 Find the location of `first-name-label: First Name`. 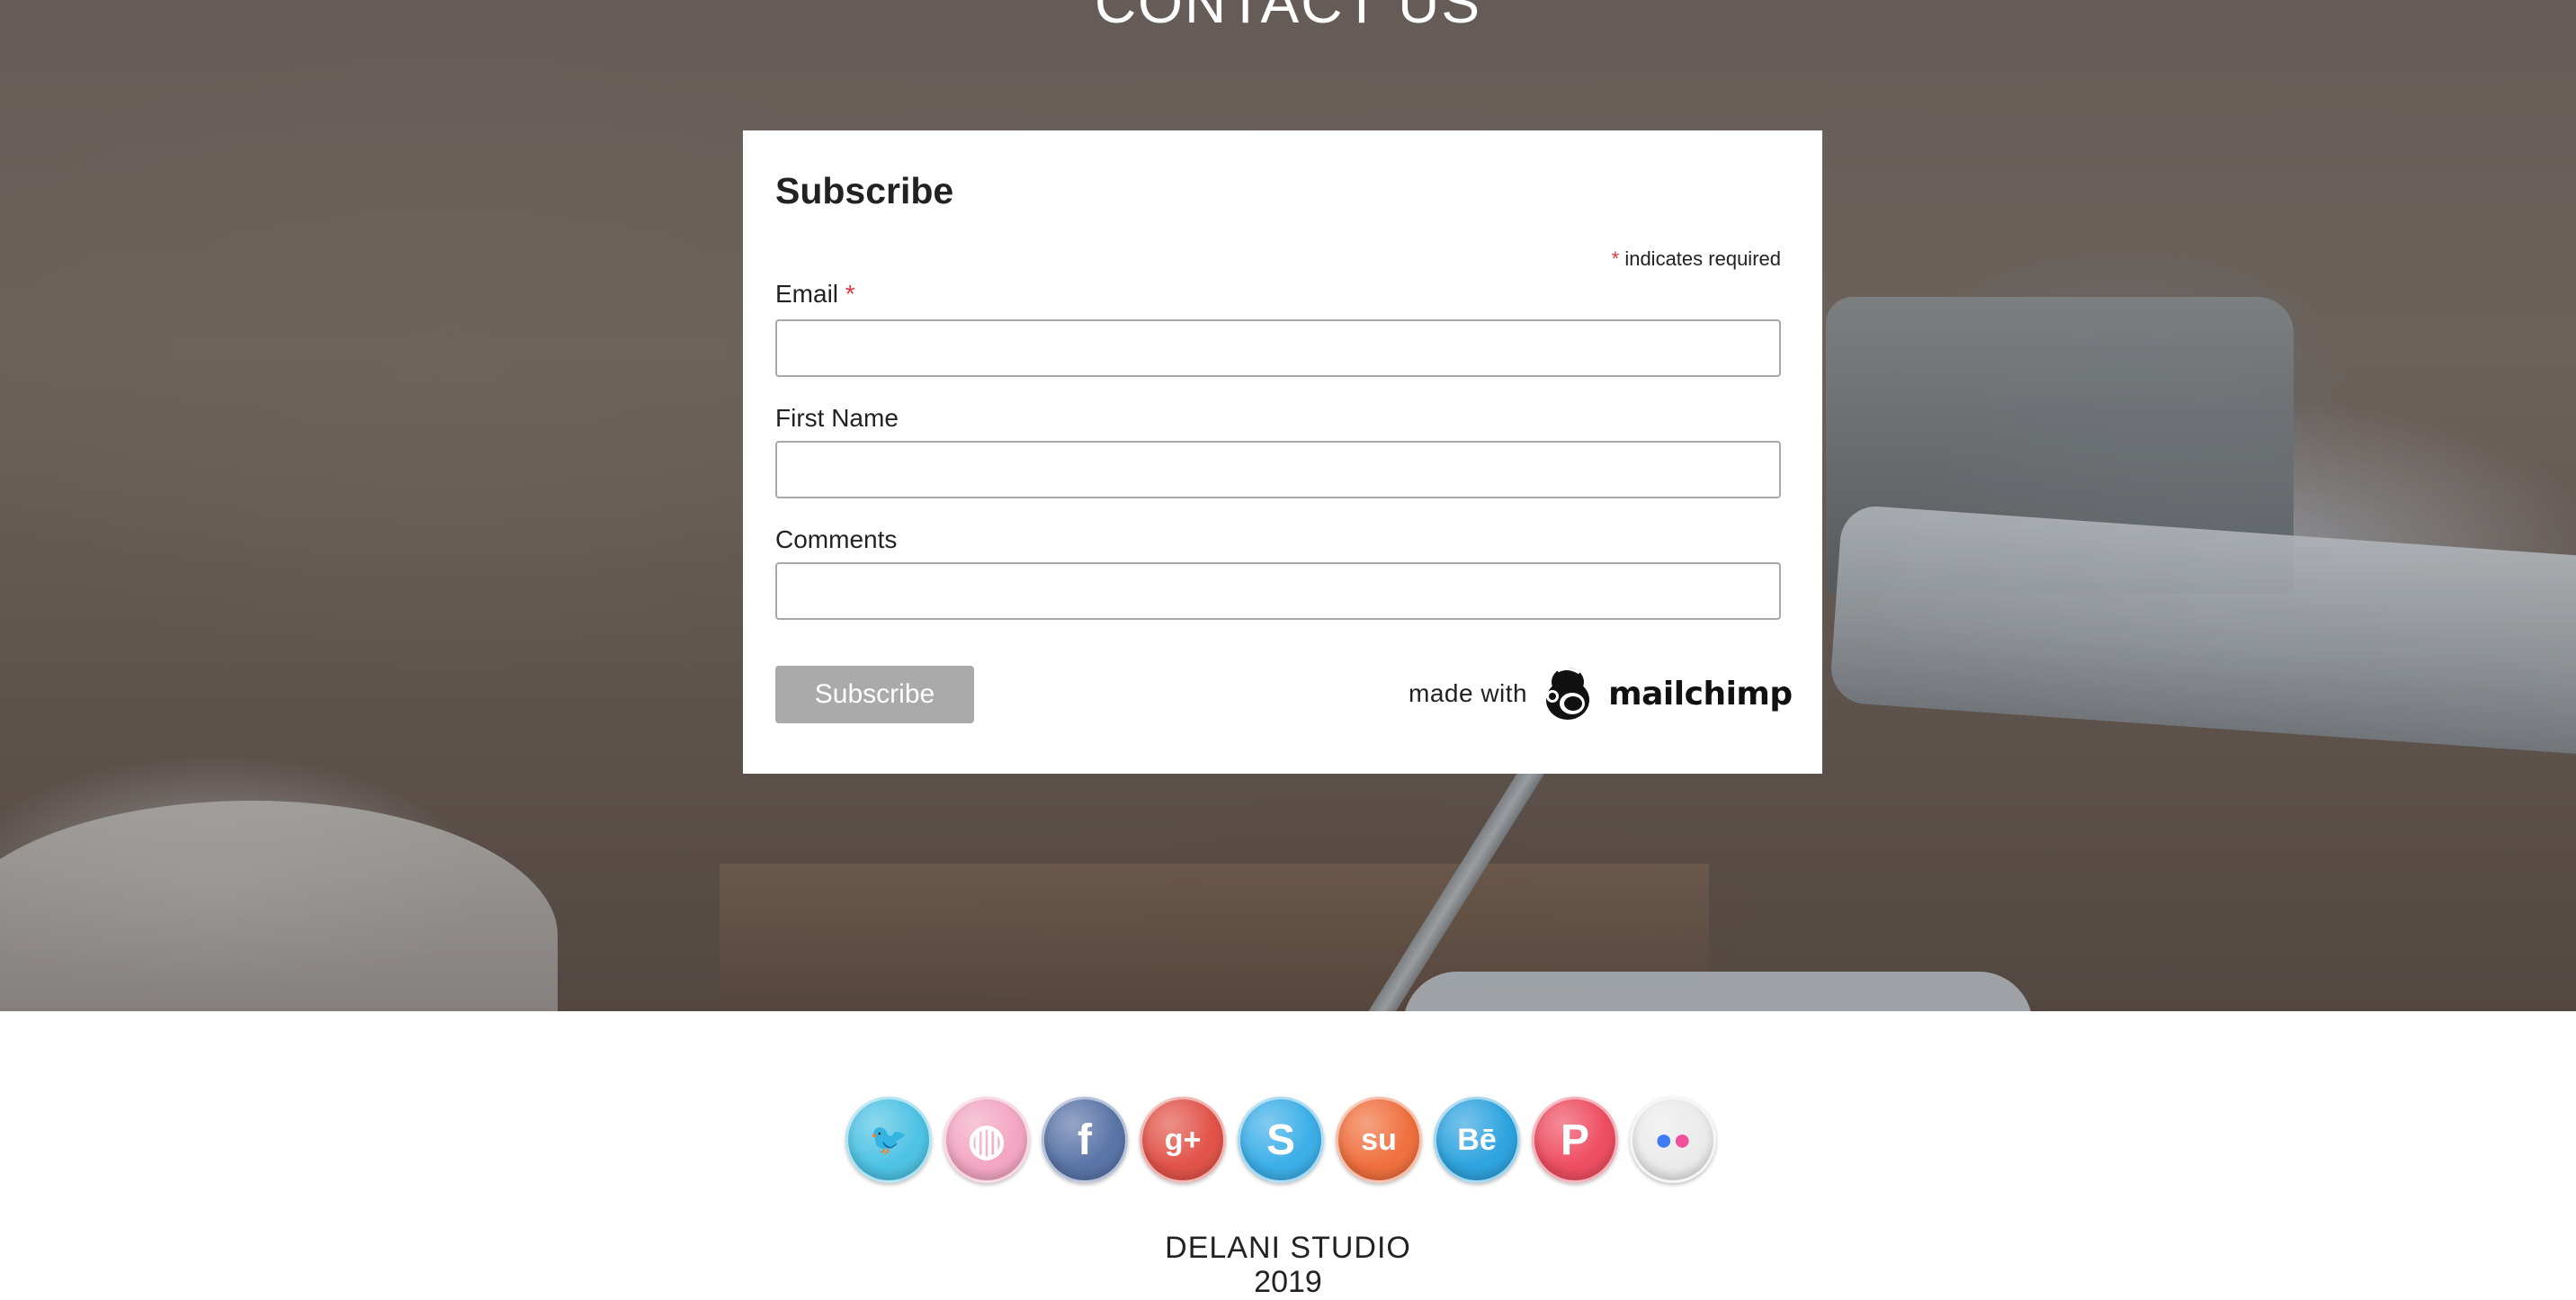

first-name-label: First Name is located at coordinates (837, 418).